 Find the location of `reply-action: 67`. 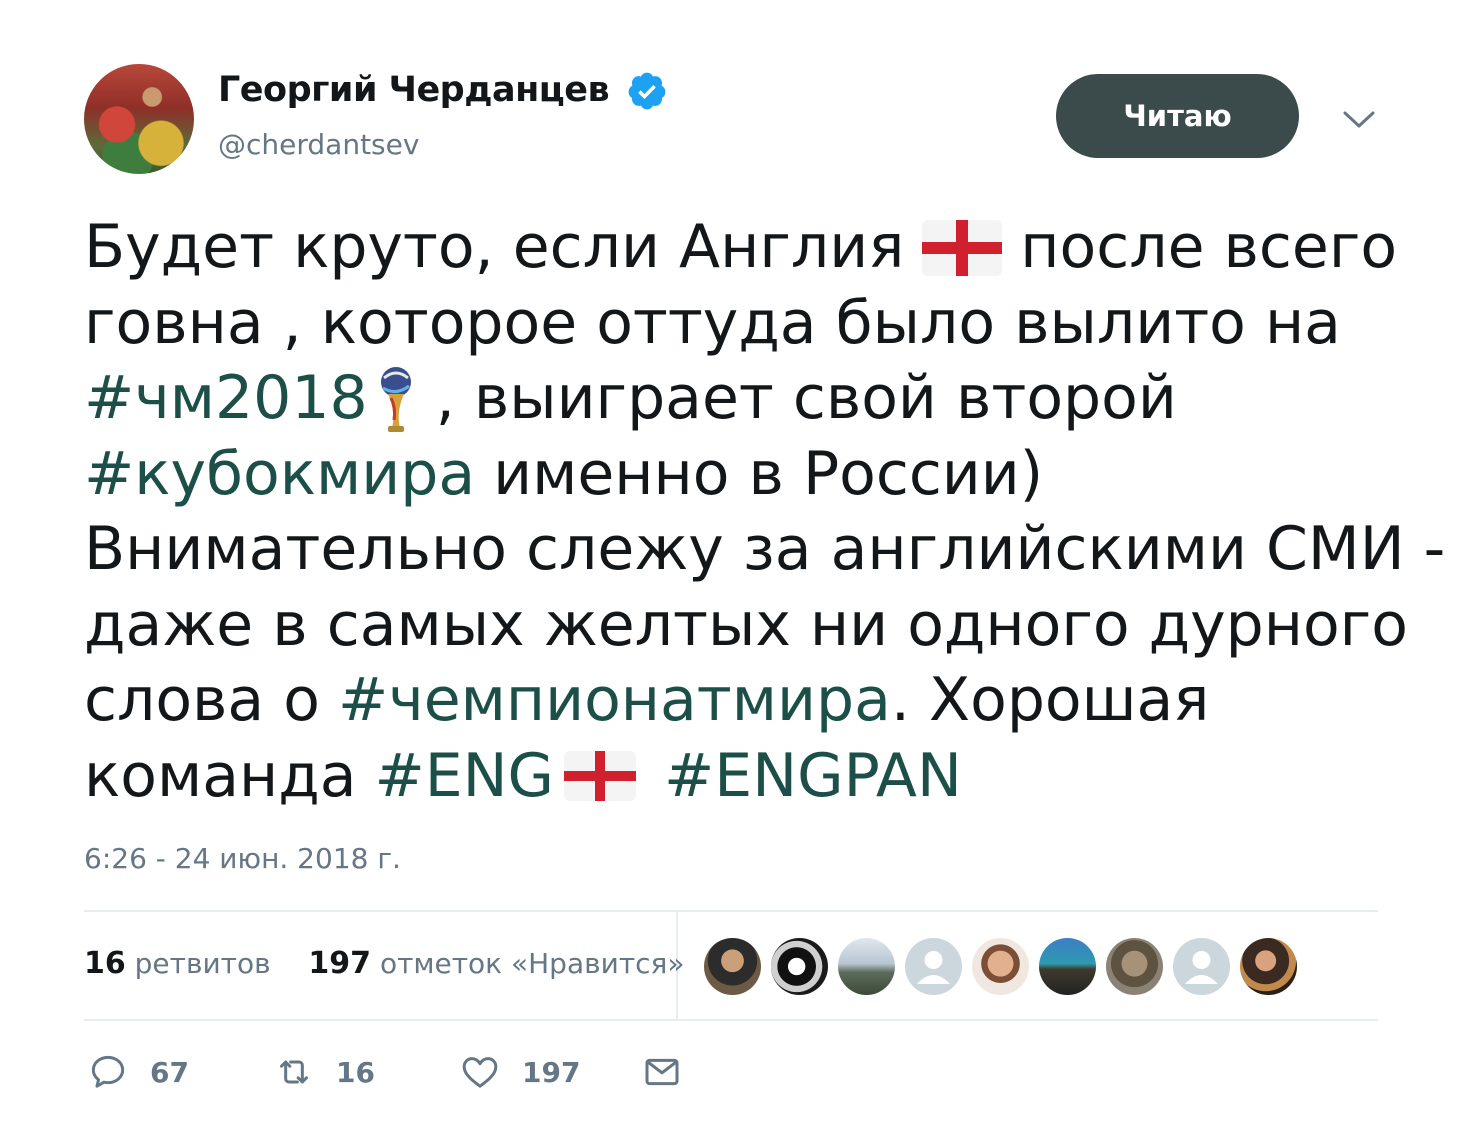

reply-action: 67 is located at coordinates (138, 1072).